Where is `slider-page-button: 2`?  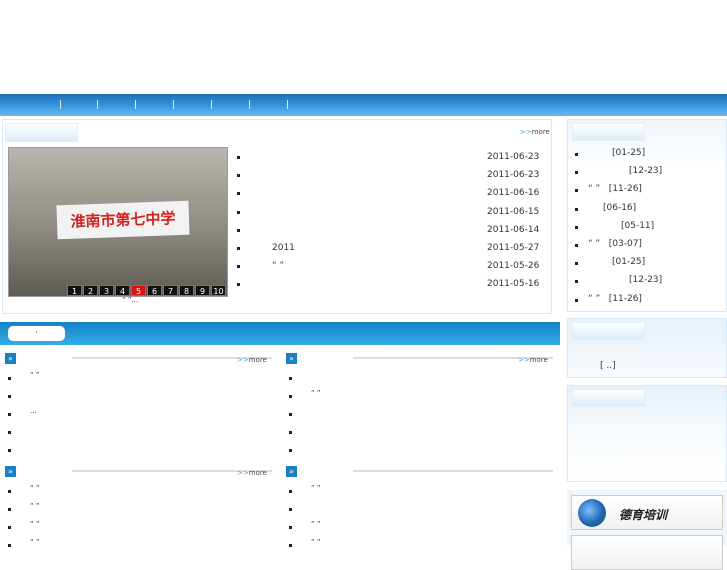 slider-page-button: 2 is located at coordinates (90, 290).